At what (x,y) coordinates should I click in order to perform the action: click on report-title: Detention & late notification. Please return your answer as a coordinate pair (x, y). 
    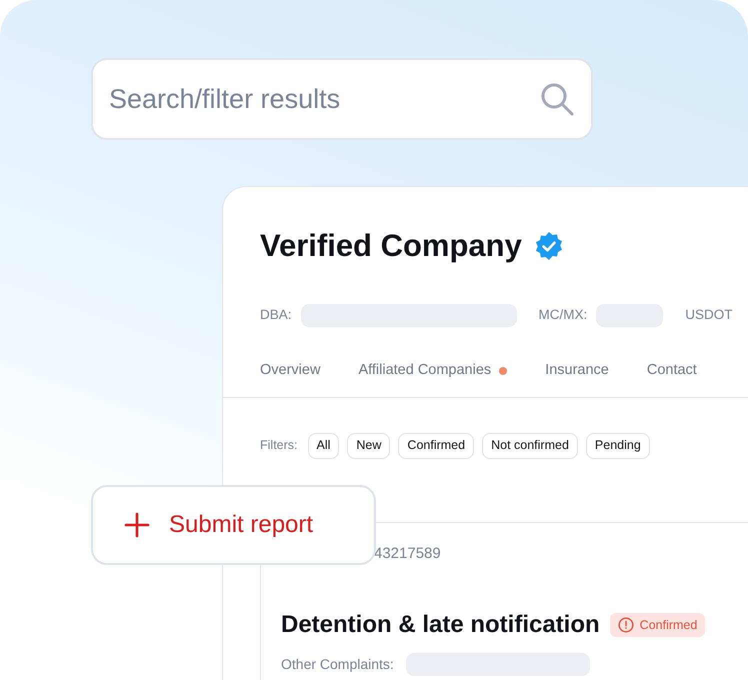
    Looking at the image, I should click on (440, 625).